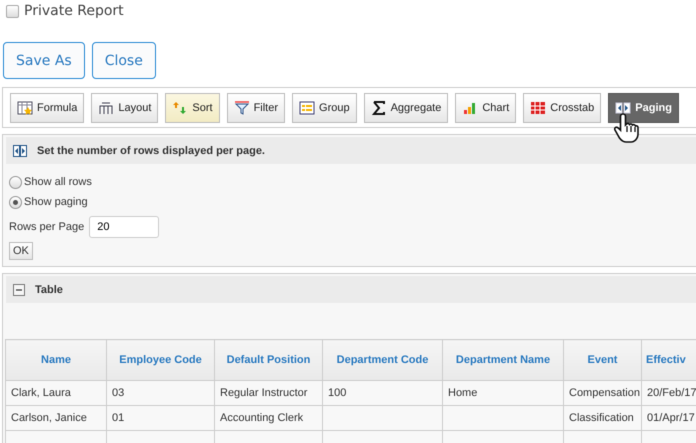  What do you see at coordinates (337, 393) in the screenshot?
I see `table-cell: 100` at bounding box center [337, 393].